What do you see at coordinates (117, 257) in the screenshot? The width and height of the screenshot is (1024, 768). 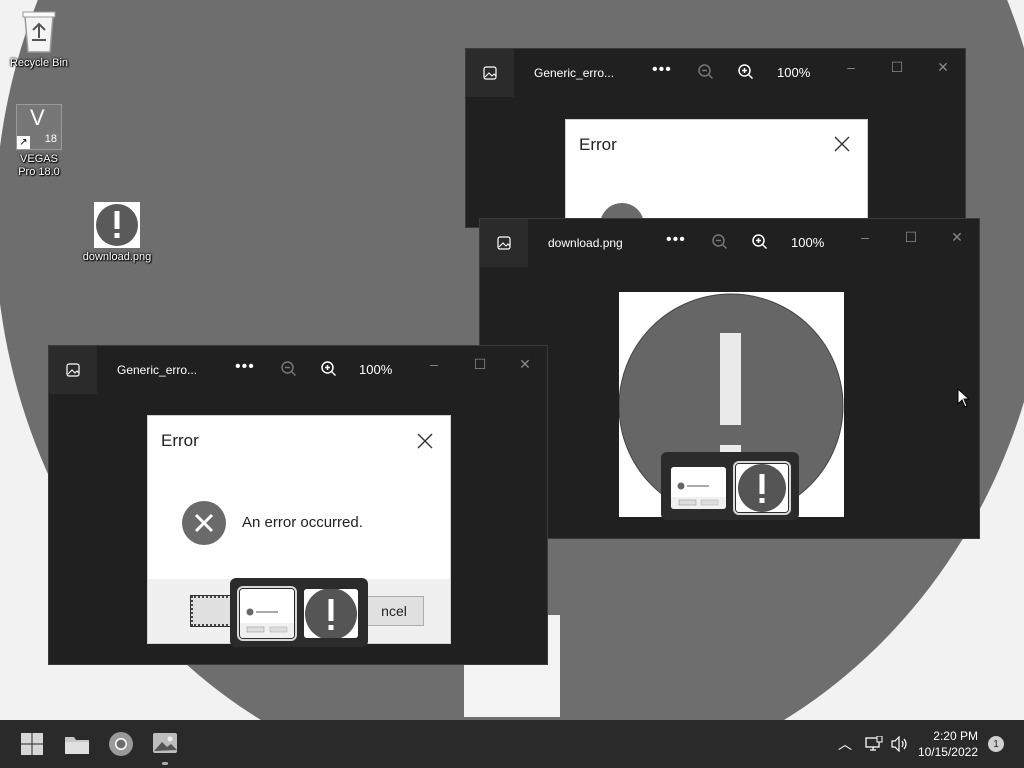 I see `desktop-icon-label: download.png` at bounding box center [117, 257].